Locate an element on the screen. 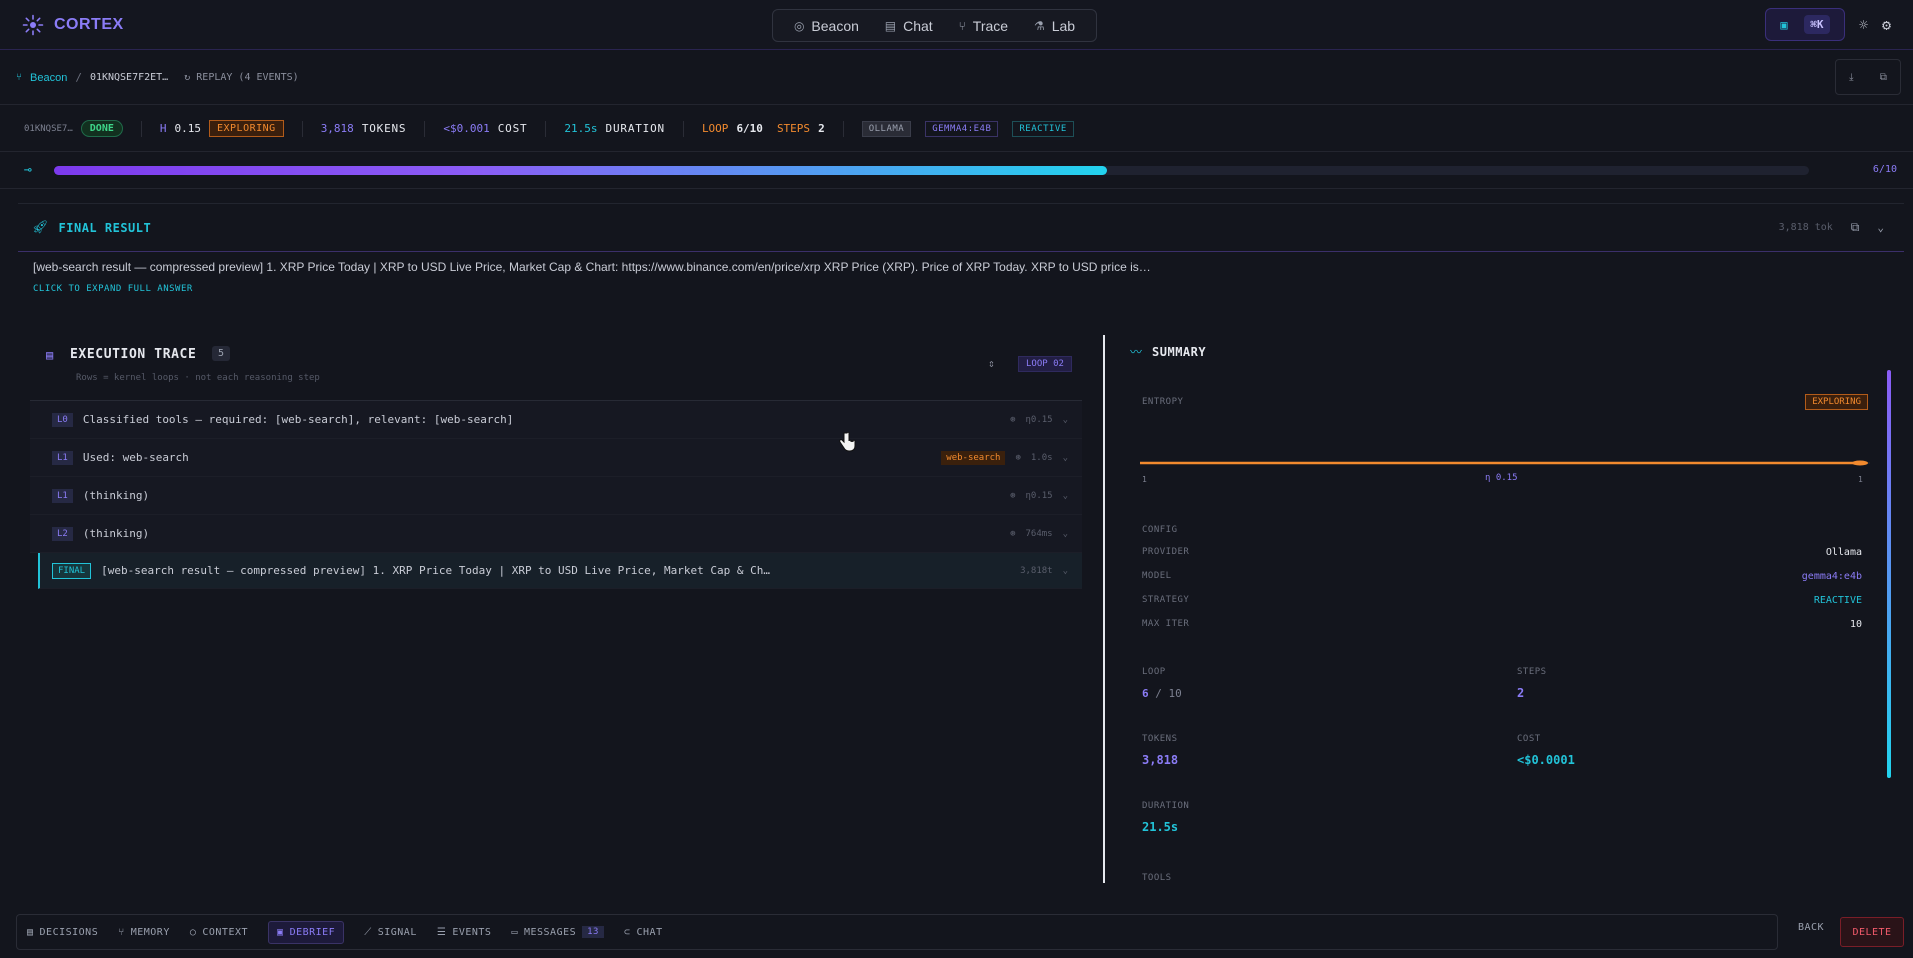 Image resolution: width=1913 pixels, height=958 pixels. trace-row: L1 Used: web-search web-search ⊛ 1.0s ⌄ is located at coordinates (556, 458).